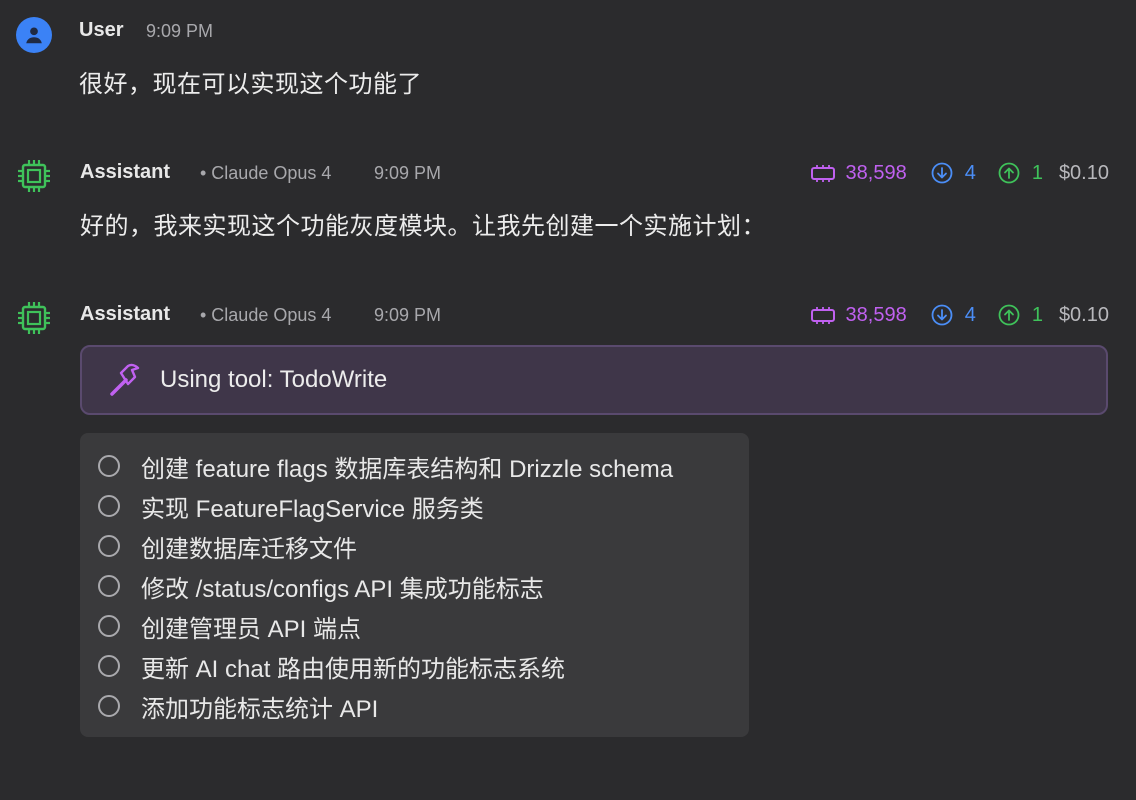 The width and height of the screenshot is (1136, 800). I want to click on todo-item: 修改 /status/configs API 集成功能标志, so click(321, 586).